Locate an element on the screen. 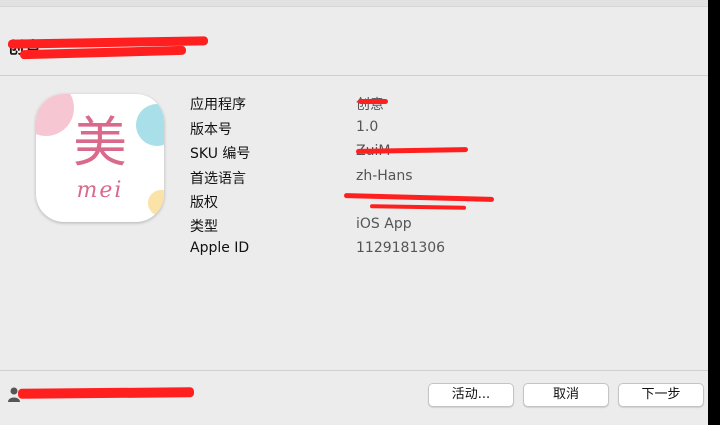  info-row-apple-id: Apple ID 1129181306 is located at coordinates (430, 251).